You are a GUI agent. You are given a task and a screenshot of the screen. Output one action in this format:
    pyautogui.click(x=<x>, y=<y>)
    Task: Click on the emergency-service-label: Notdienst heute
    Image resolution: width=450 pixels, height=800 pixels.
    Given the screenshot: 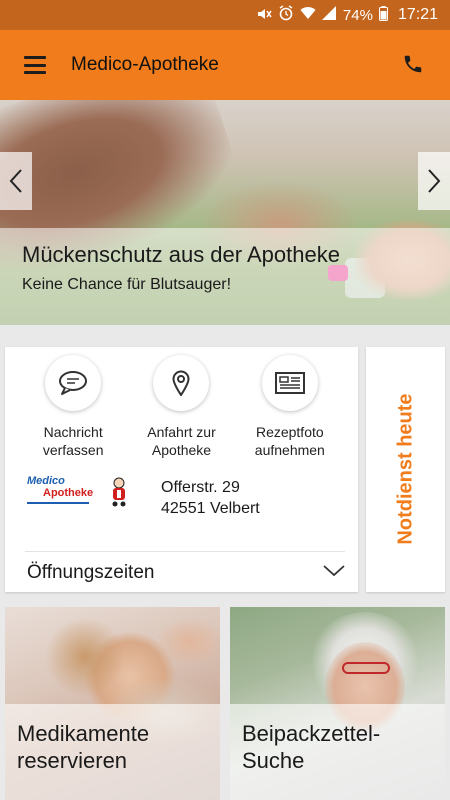 What is the action you would take?
    pyautogui.click(x=405, y=469)
    